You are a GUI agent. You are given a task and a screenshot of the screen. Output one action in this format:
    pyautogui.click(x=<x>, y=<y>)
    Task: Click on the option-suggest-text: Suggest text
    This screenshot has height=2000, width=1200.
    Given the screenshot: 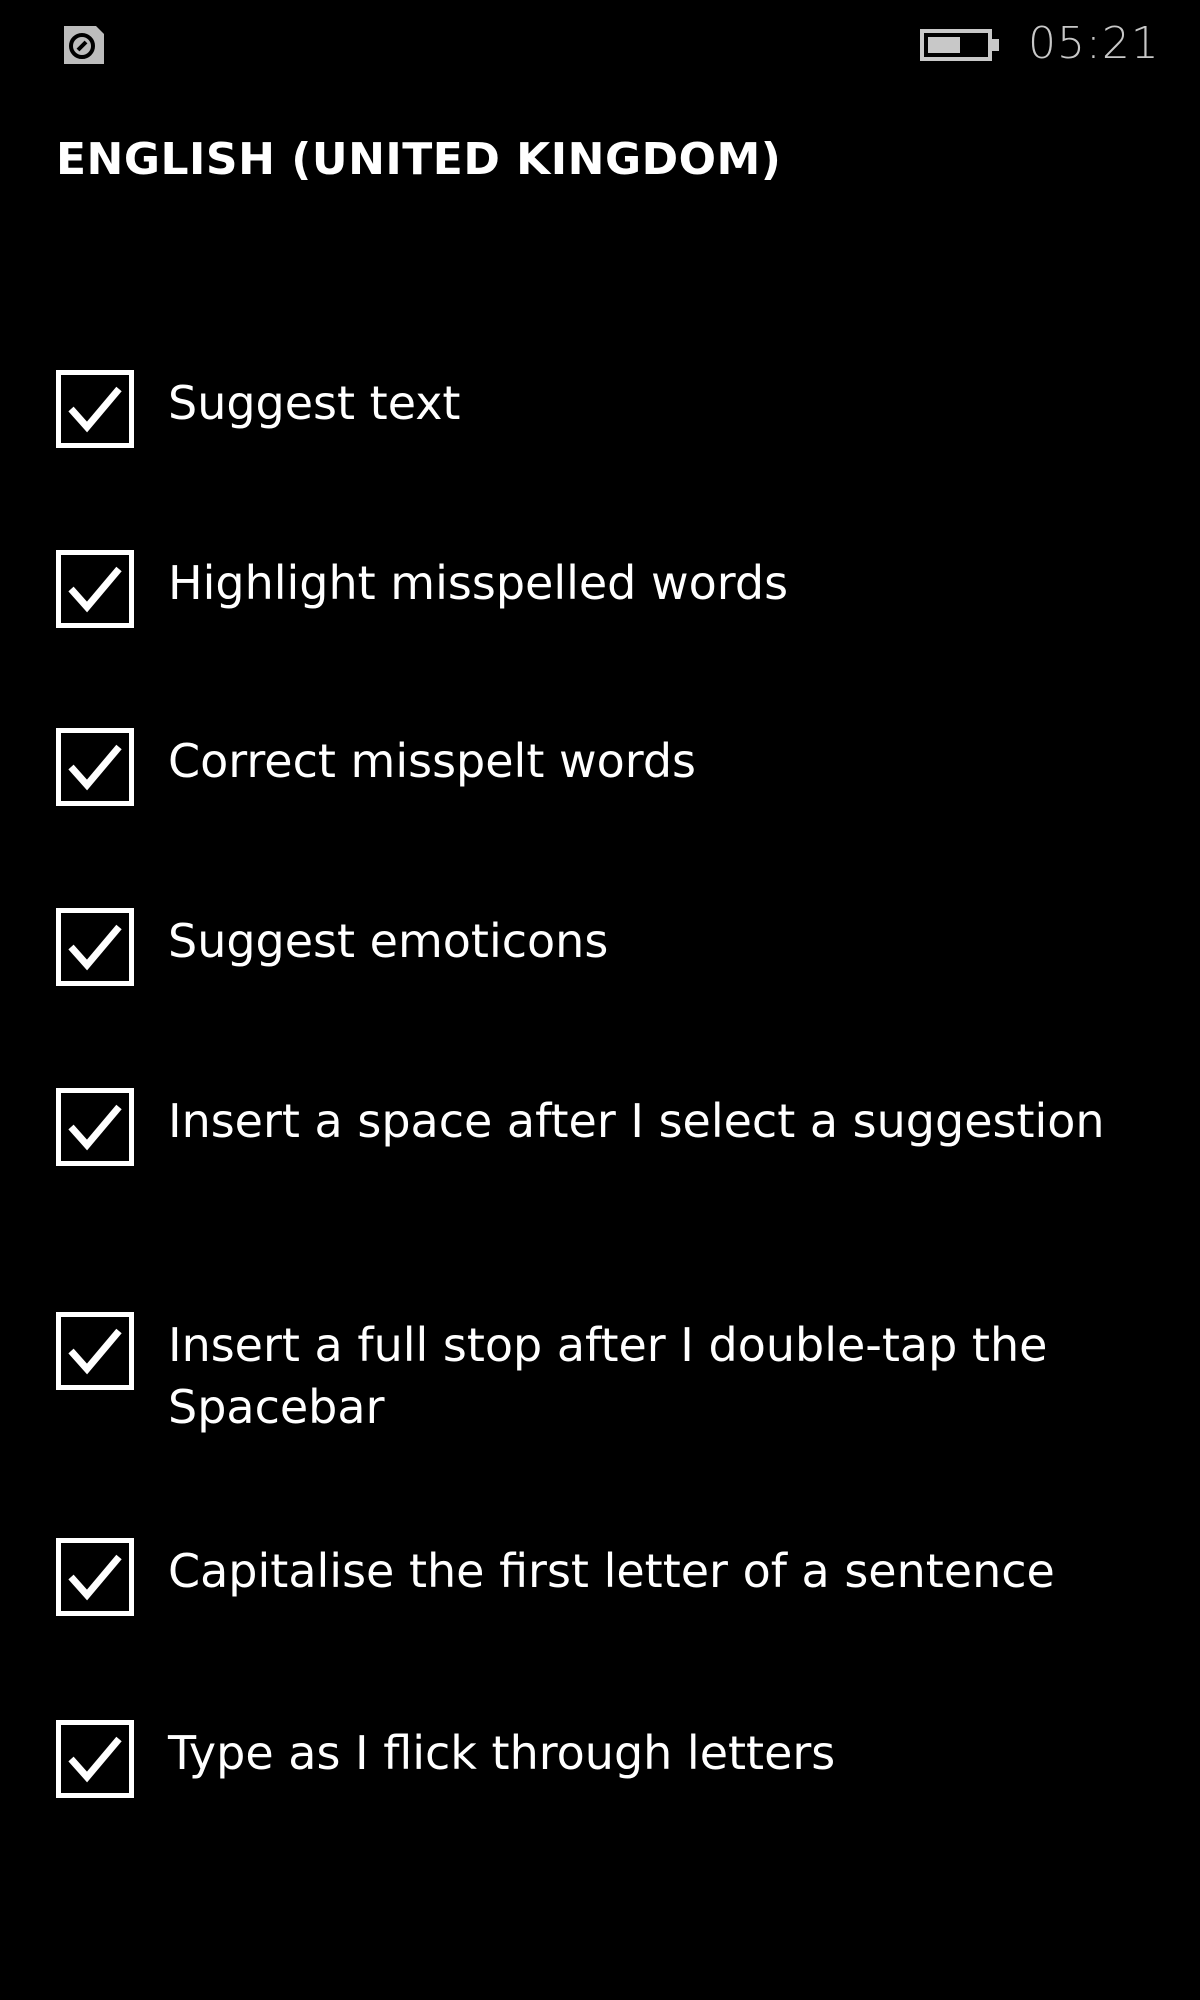 What is the action you would take?
    pyautogui.click(x=606, y=409)
    